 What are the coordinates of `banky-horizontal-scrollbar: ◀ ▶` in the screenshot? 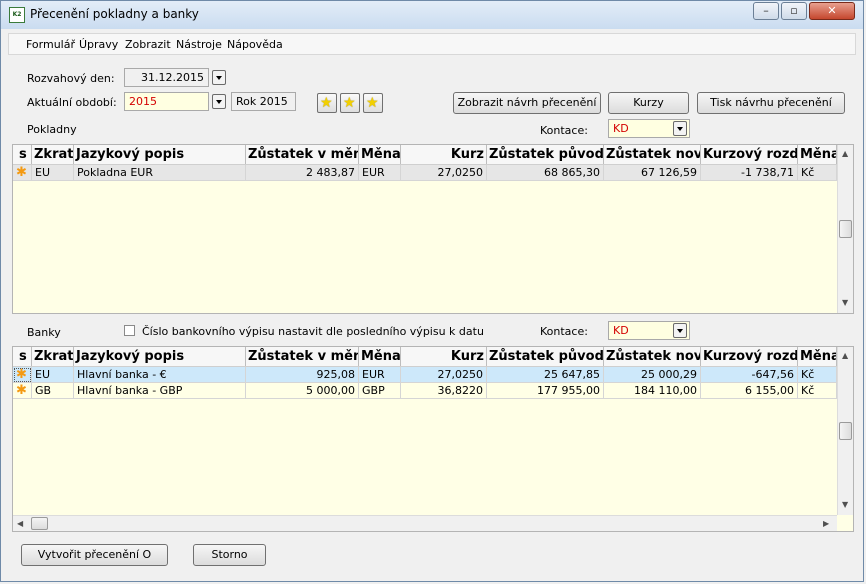 It's located at (425, 523).